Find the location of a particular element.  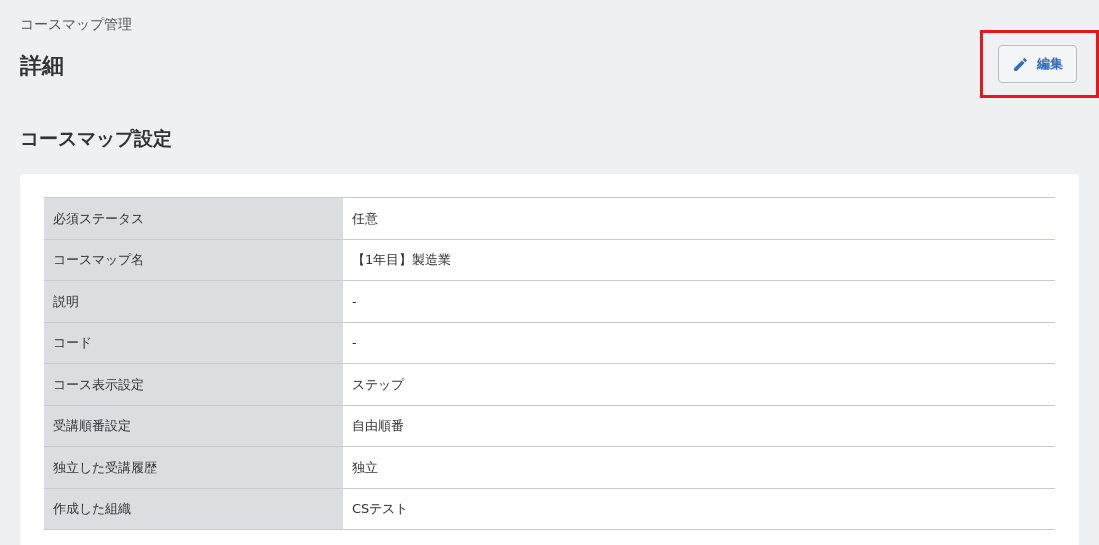

row-label: 必須ステータス is located at coordinates (193, 218).